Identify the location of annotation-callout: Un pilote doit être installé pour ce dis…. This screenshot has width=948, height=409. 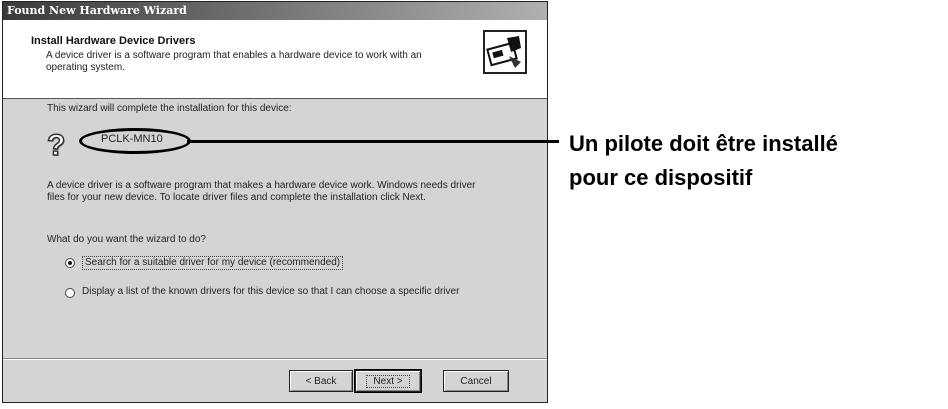
(758, 161).